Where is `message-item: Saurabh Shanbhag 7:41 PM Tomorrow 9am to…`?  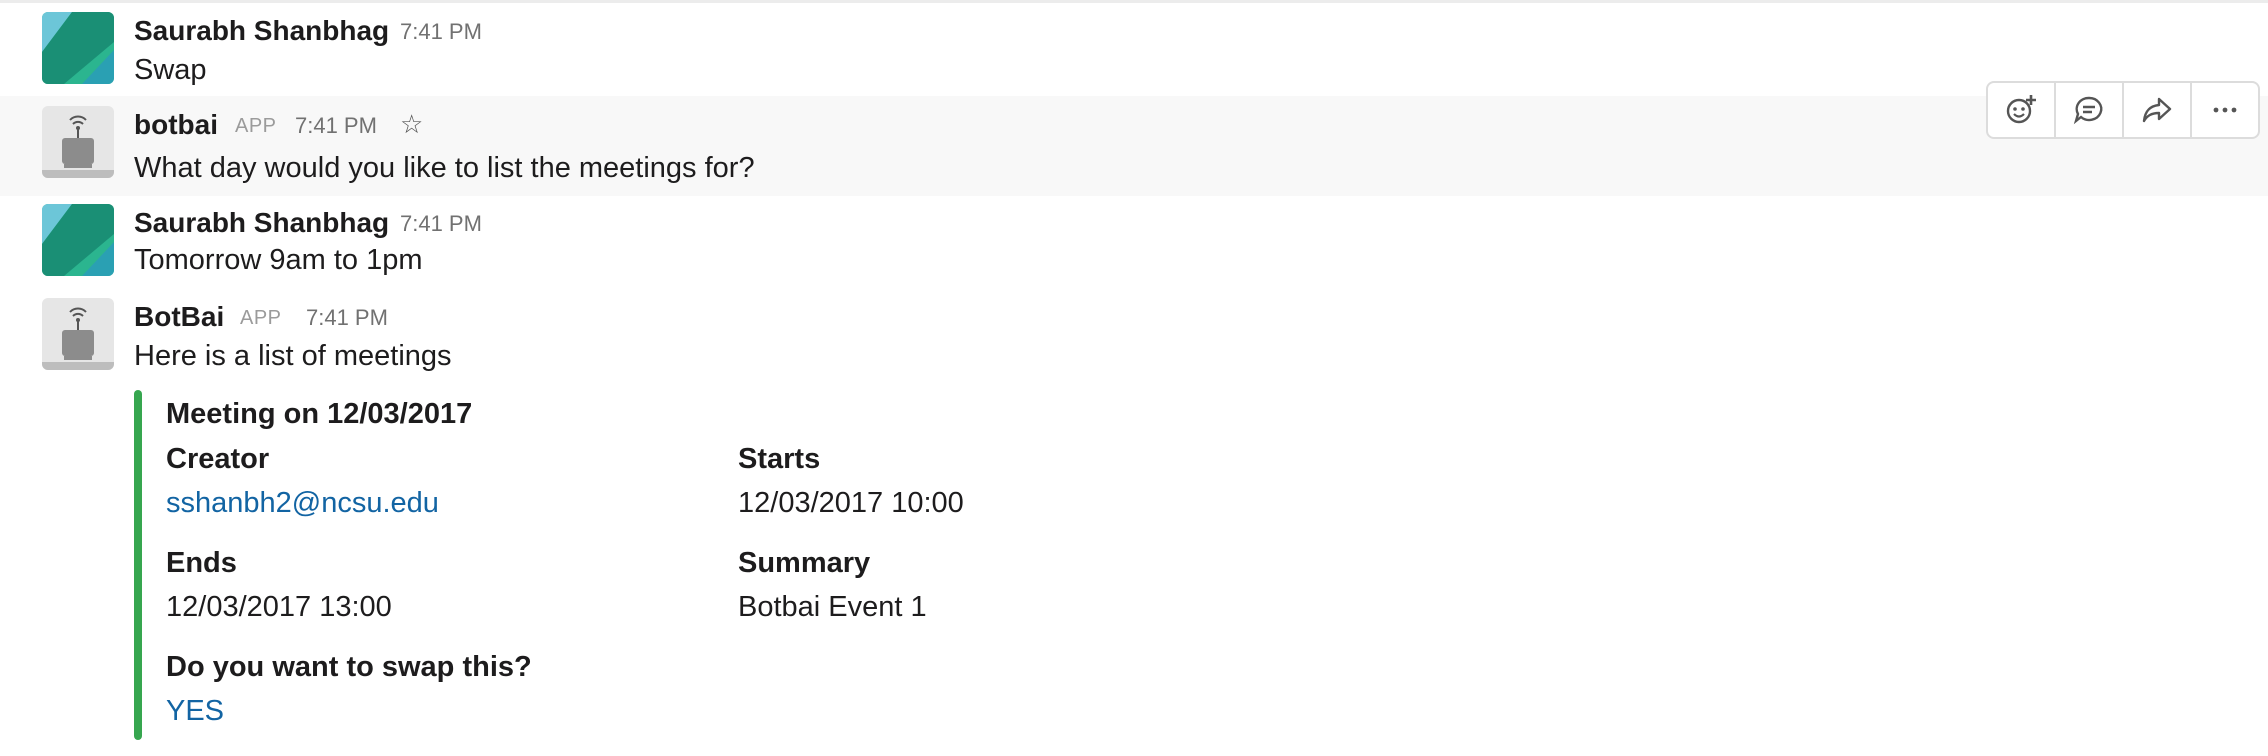 message-item: Saurabh Shanbhag 7:41 PM Tomorrow 9am to… is located at coordinates (1134, 244).